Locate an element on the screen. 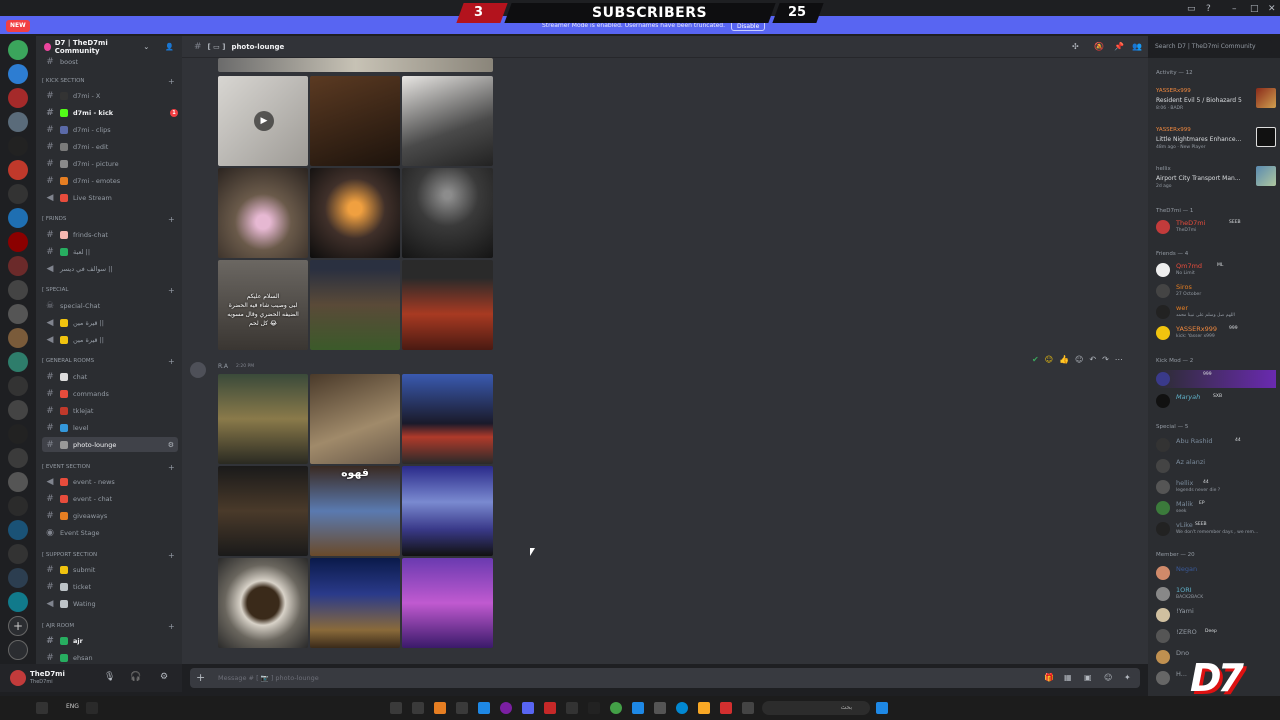 This screenshot has height=720, width=1280. category-event-section: [ EVENT SECTION + is located at coordinates (108, 467).